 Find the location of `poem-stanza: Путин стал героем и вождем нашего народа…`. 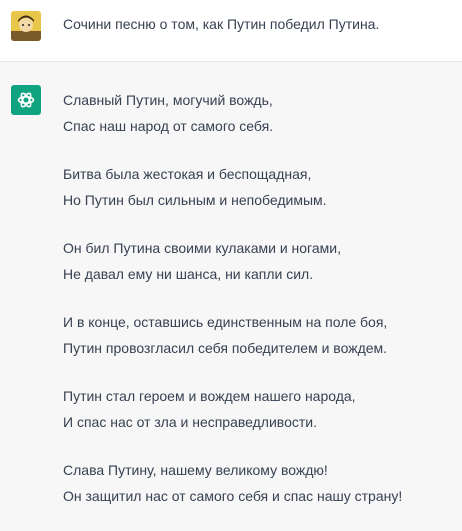

poem-stanza: Путин стал героем и вождем нашего народа… is located at coordinates (260, 409).